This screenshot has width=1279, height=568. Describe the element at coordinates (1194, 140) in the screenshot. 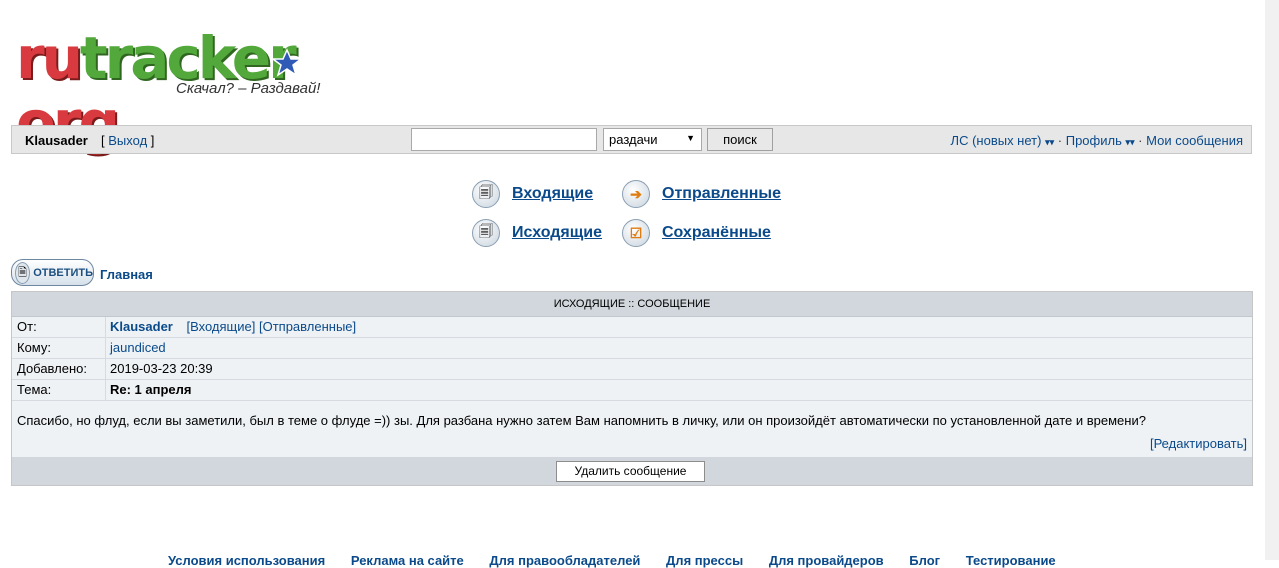

I see `my-messages-link: Мои сообщения` at that location.